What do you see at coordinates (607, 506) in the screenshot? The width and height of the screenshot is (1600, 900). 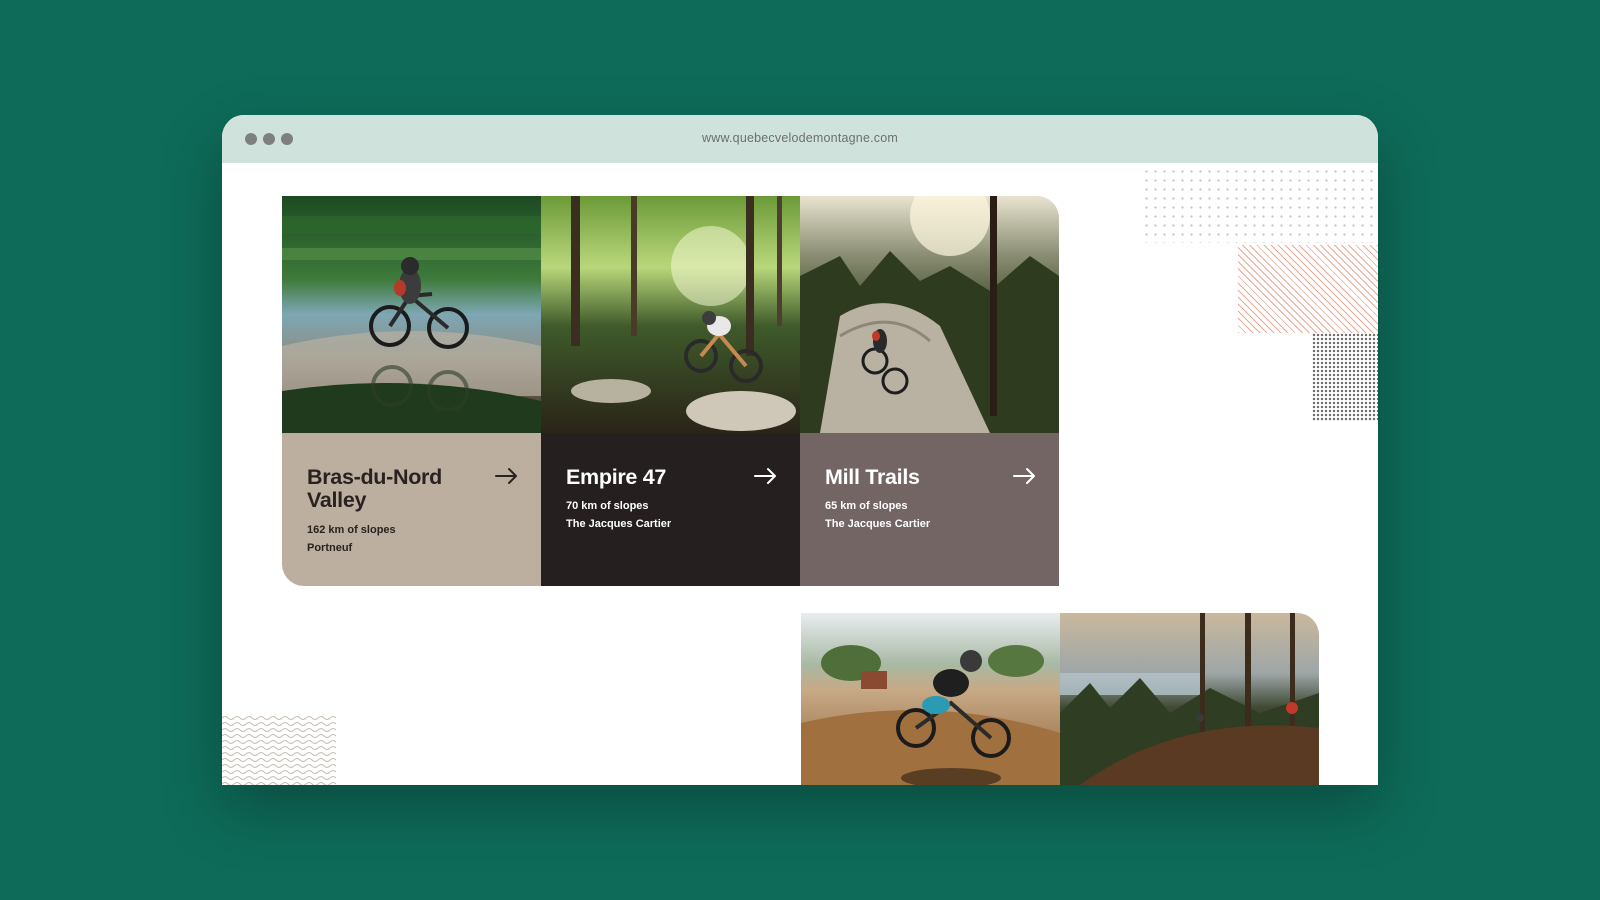 I see `trail-distance: 70 km of slopes` at bounding box center [607, 506].